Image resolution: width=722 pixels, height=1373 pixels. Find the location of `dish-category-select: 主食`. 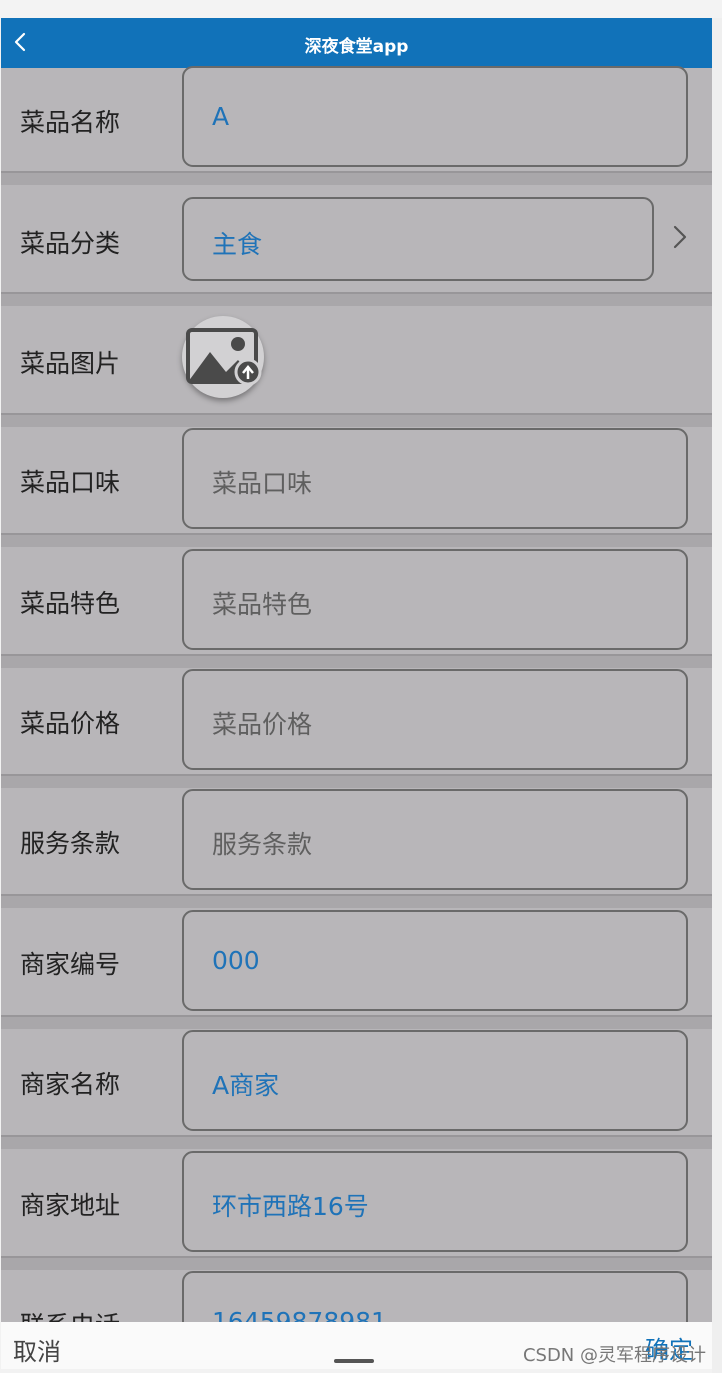

dish-category-select: 主食 is located at coordinates (418, 239).